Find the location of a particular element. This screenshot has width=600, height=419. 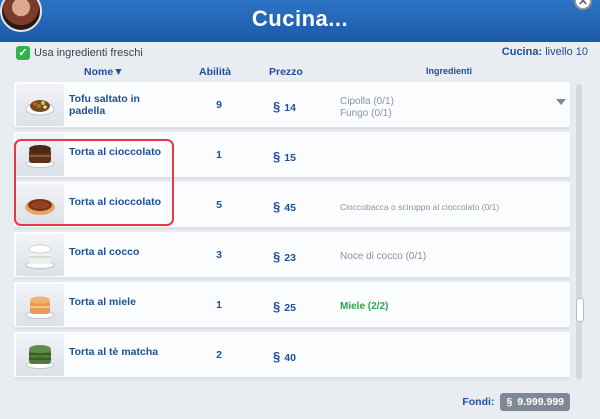

price-value: 45 is located at coordinates (290, 208).